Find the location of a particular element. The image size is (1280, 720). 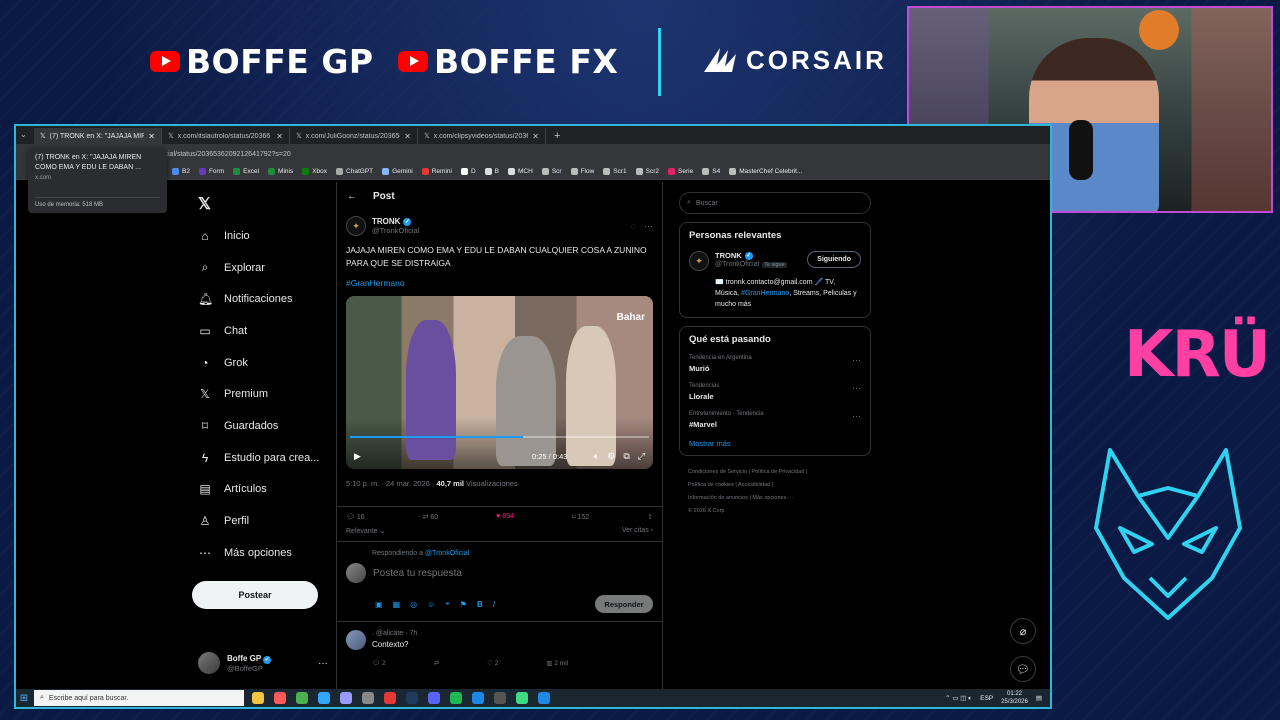

bookmark-item: S4 is located at coordinates (711, 171).